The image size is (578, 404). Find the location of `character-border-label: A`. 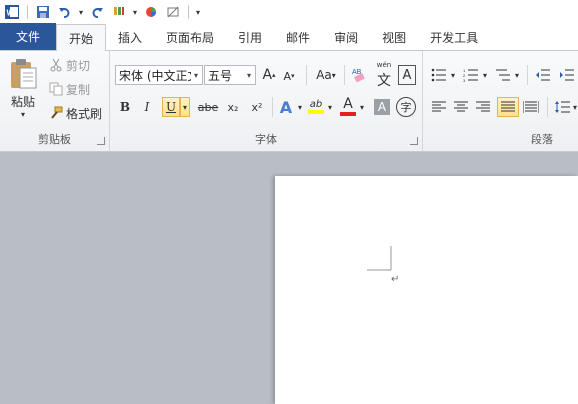

character-border-label: A is located at coordinates (407, 75).